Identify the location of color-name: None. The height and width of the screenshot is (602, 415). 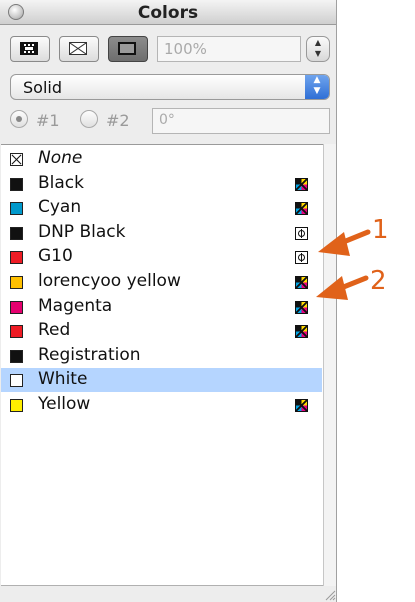
(60, 158).